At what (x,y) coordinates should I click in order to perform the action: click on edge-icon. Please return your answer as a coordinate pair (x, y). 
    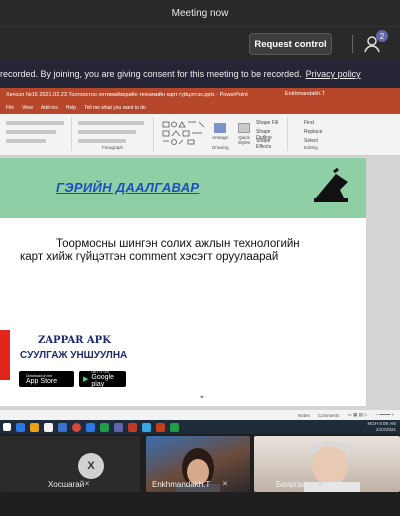
    Looking at the image, I should click on (90, 427).